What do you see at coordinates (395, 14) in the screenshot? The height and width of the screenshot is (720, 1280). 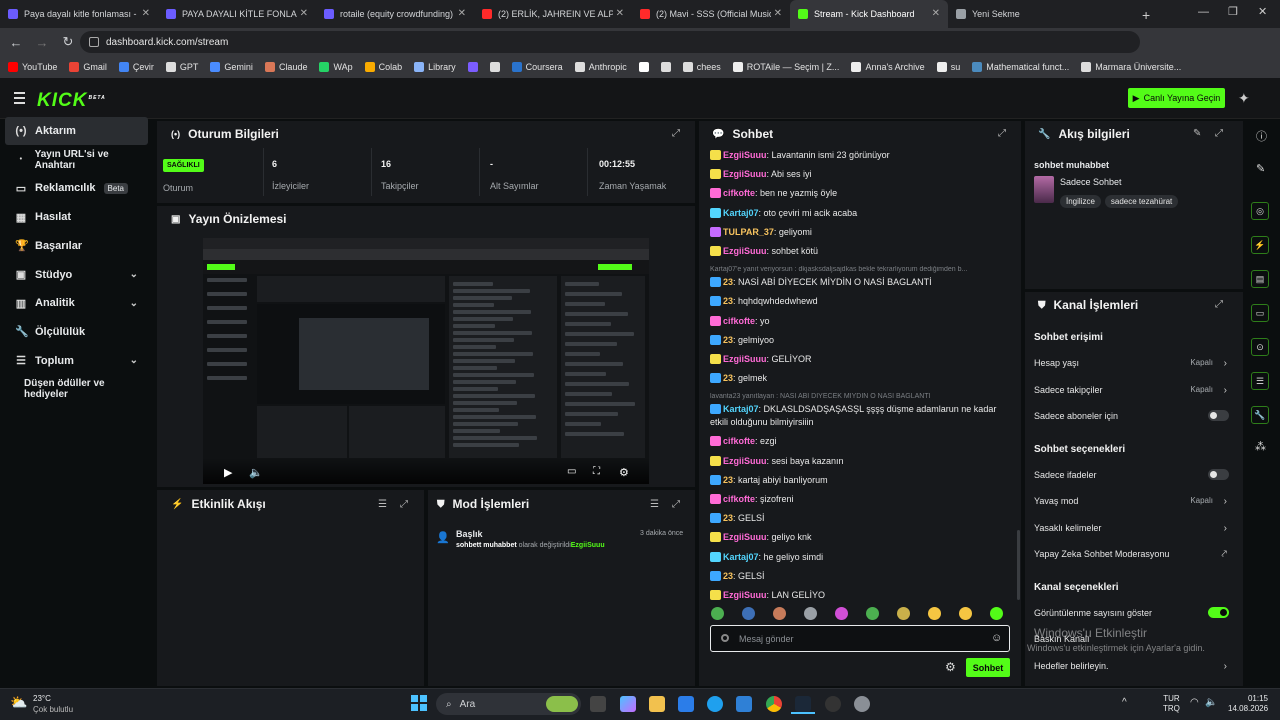 I see `browser-tab: rotaile (equity crowdfunding) ✕` at bounding box center [395, 14].